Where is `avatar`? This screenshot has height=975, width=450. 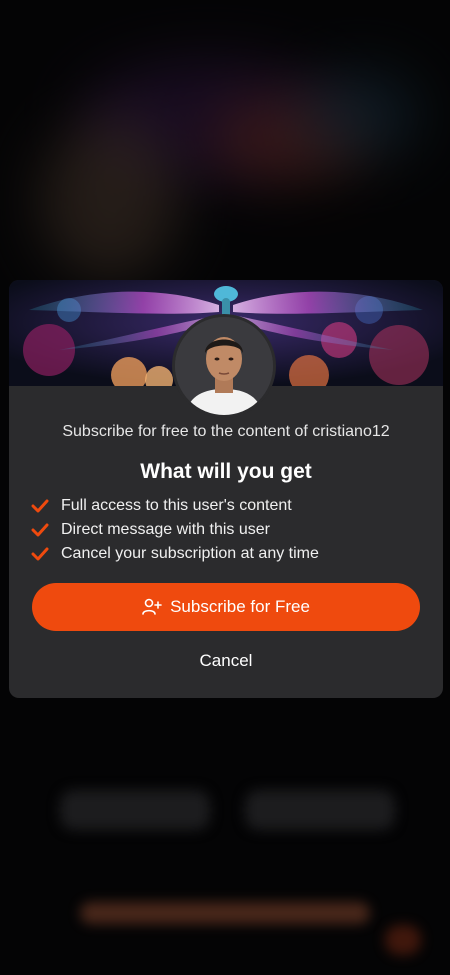 avatar is located at coordinates (224, 366).